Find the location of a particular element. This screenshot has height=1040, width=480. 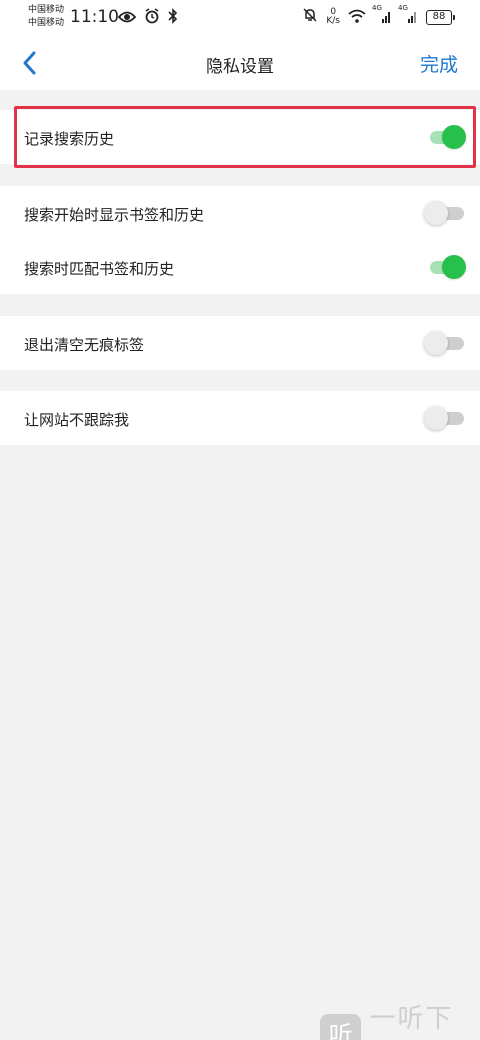

do-not-track-toggle is located at coordinates (445, 418).